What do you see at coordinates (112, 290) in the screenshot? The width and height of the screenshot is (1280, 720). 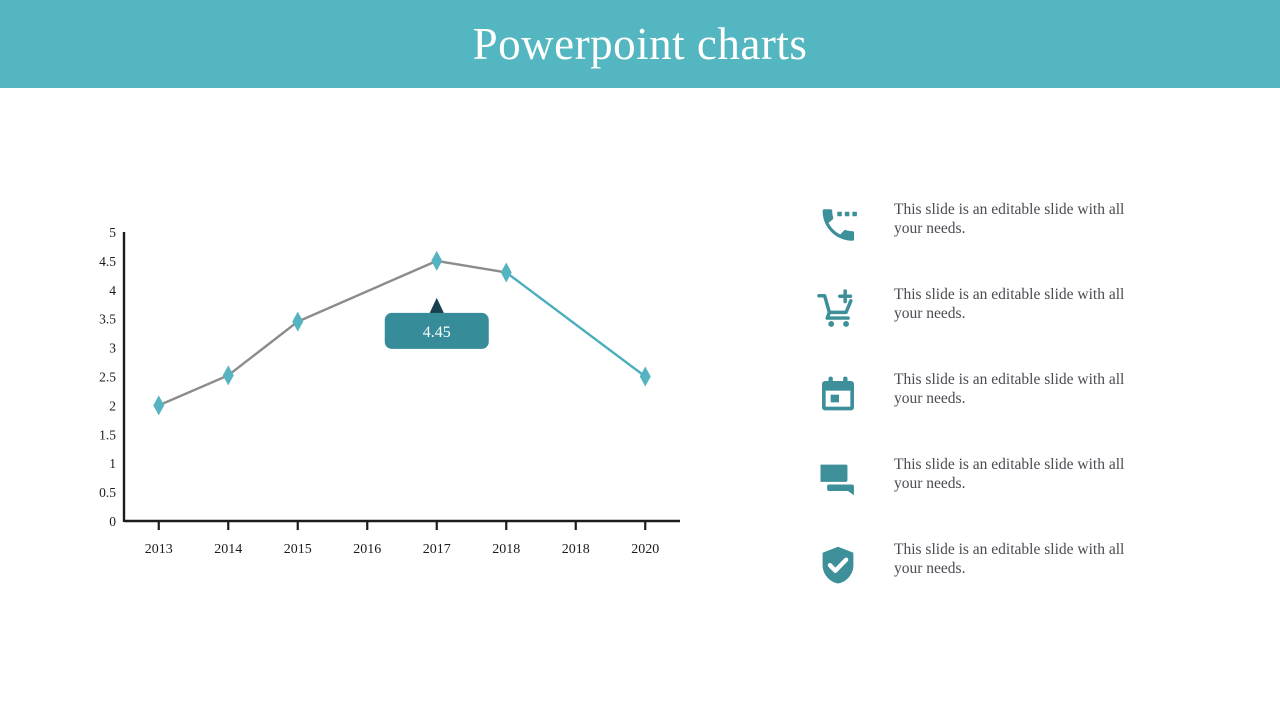 I see `y-axis-tick-label: 4` at bounding box center [112, 290].